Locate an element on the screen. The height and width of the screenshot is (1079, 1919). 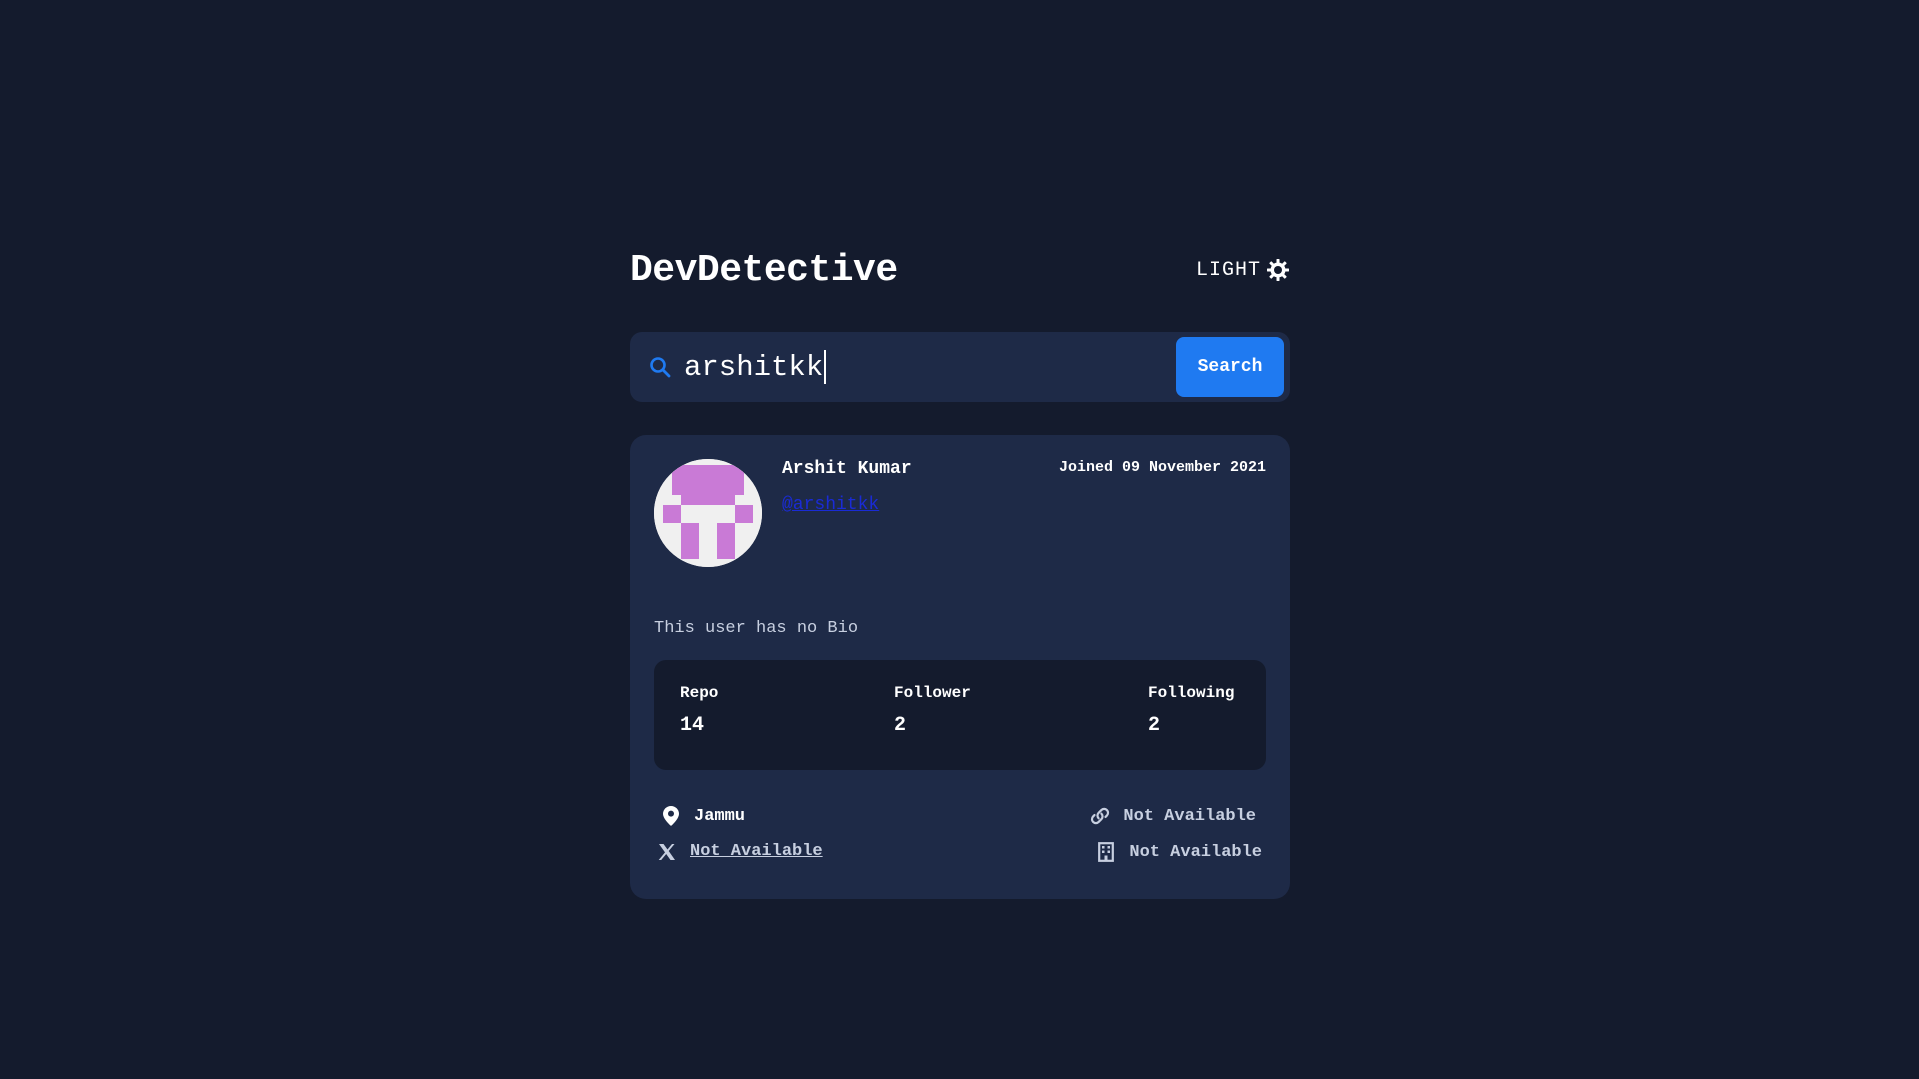
location-text: Jammu is located at coordinates (720, 816).